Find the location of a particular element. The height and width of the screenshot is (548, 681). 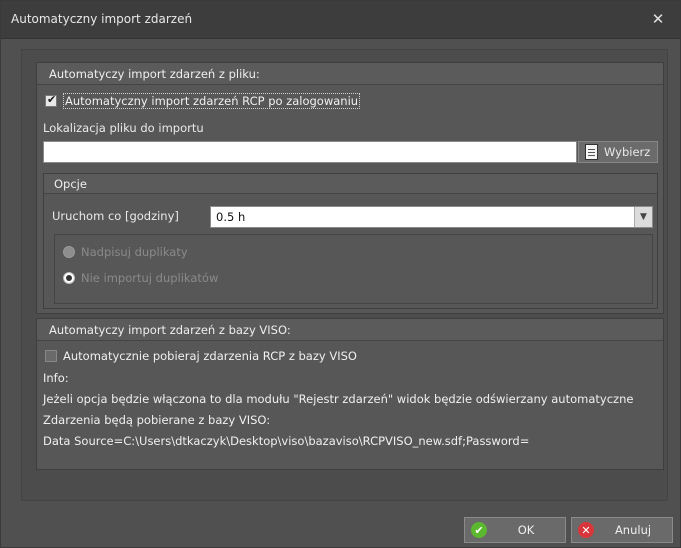

radio-overwrite-label: Nadpisuj duplikaty is located at coordinates (134, 252).